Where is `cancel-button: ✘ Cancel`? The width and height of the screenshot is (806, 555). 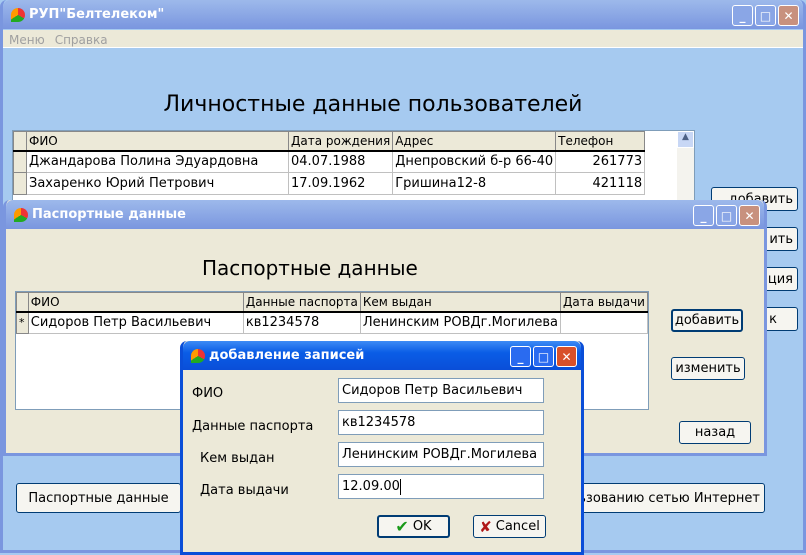
cancel-button: ✘ Cancel is located at coordinates (509, 526).